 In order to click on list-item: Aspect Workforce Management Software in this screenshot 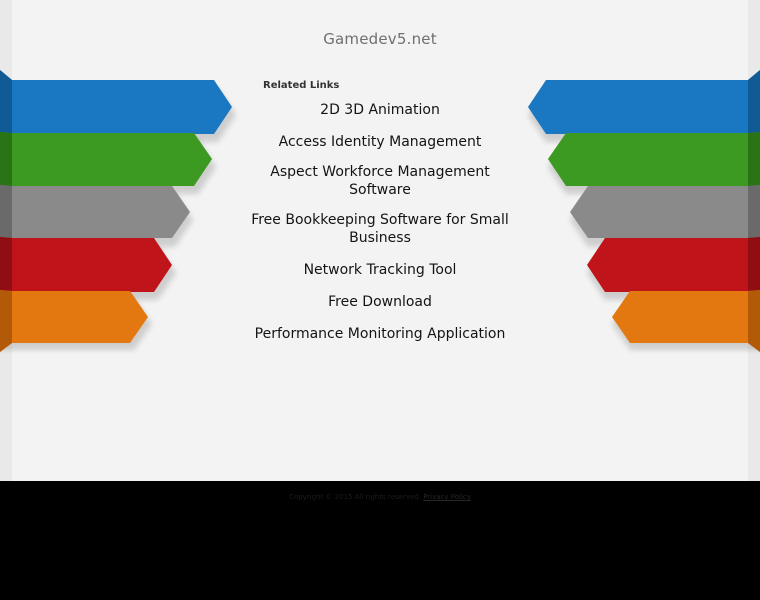, I will do `click(380, 181)`.